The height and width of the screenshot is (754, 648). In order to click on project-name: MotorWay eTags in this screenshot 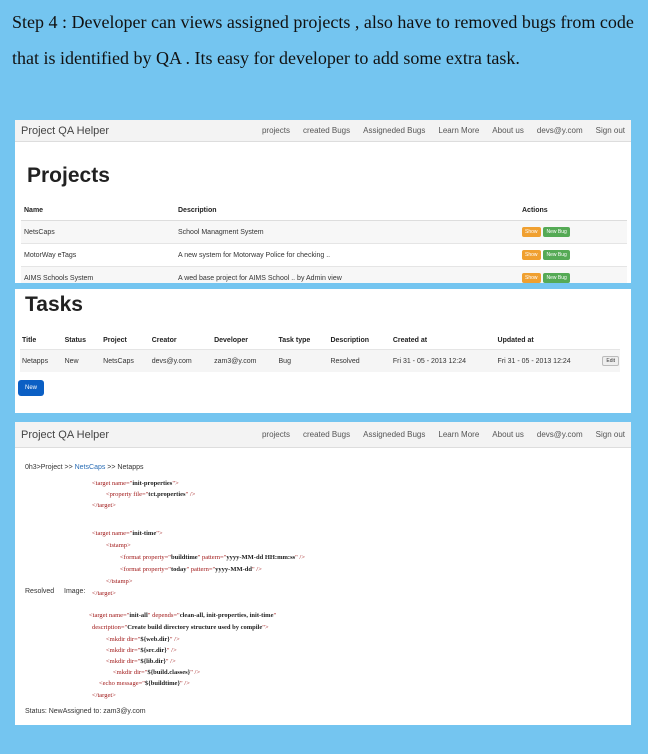, I will do `click(98, 255)`.